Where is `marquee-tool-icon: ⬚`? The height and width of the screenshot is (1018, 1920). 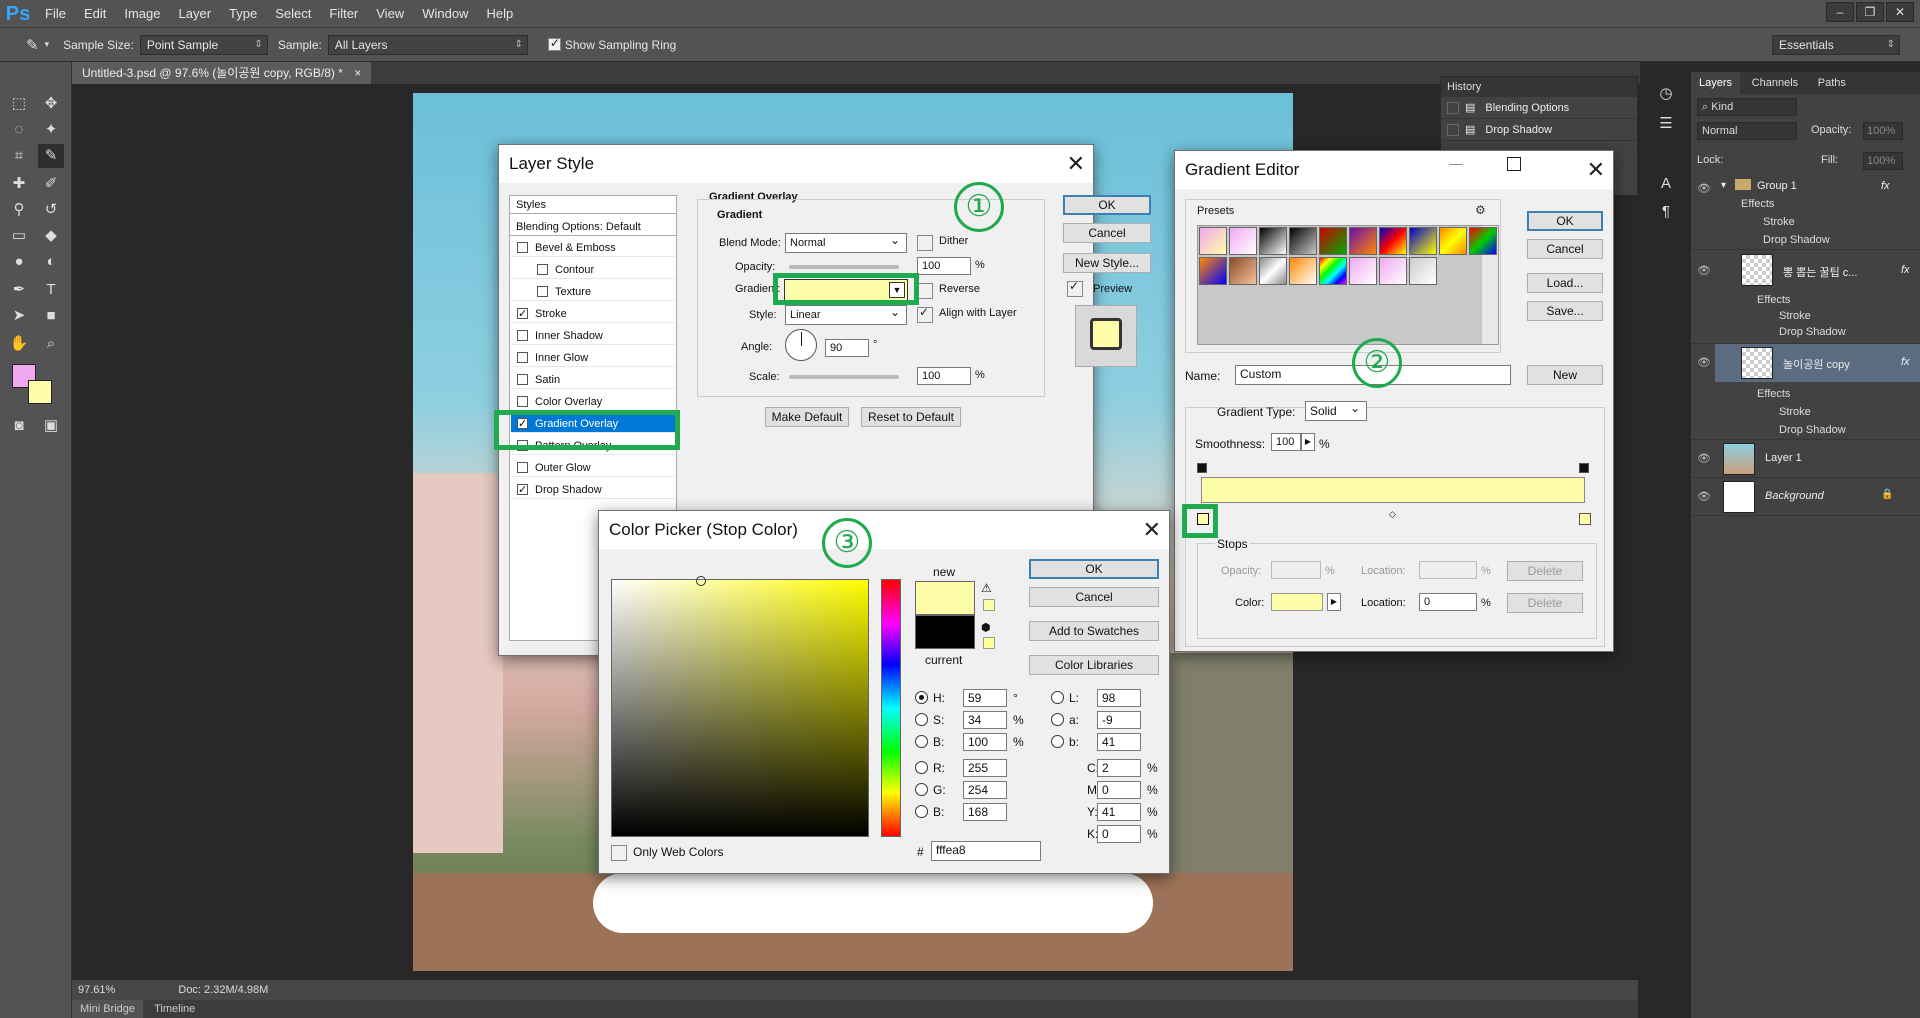 marquee-tool-icon: ⬚ is located at coordinates (19, 104).